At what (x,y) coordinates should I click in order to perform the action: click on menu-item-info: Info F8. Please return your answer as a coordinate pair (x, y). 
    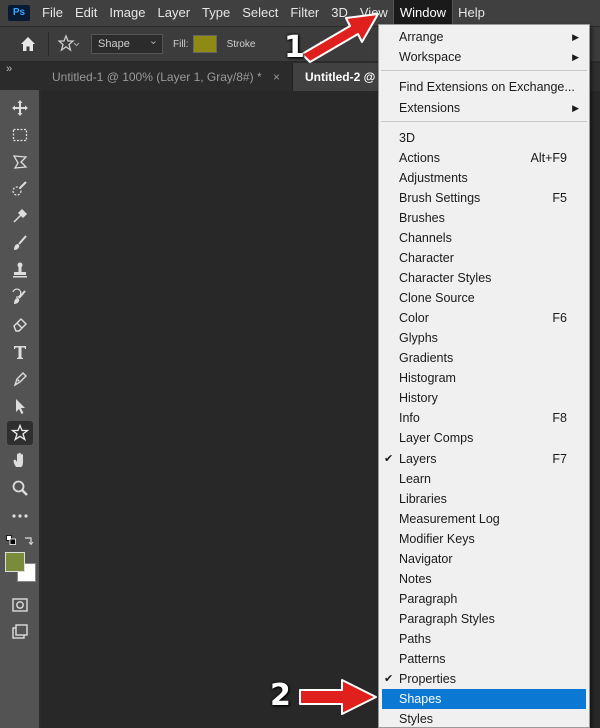
    Looking at the image, I should click on (484, 418).